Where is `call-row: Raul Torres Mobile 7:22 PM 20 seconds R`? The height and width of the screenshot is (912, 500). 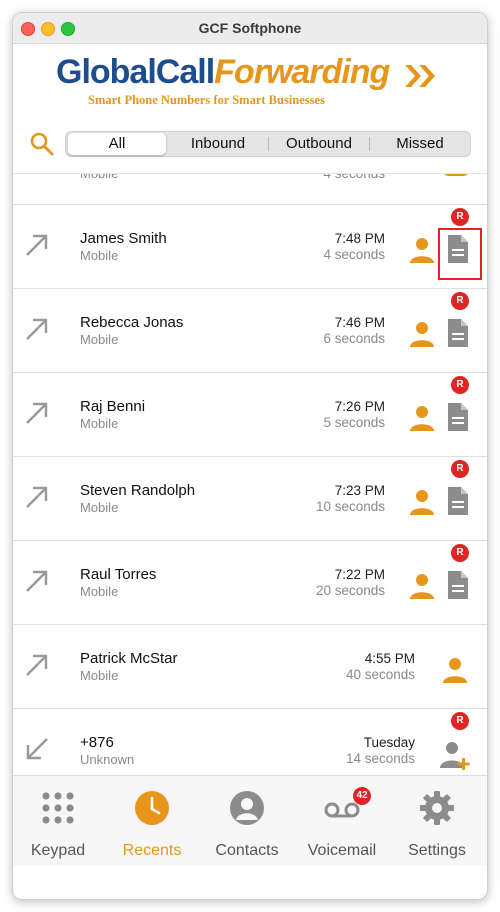 call-row: Raul Torres Mobile 7:22 PM 20 seconds R is located at coordinates (250, 583).